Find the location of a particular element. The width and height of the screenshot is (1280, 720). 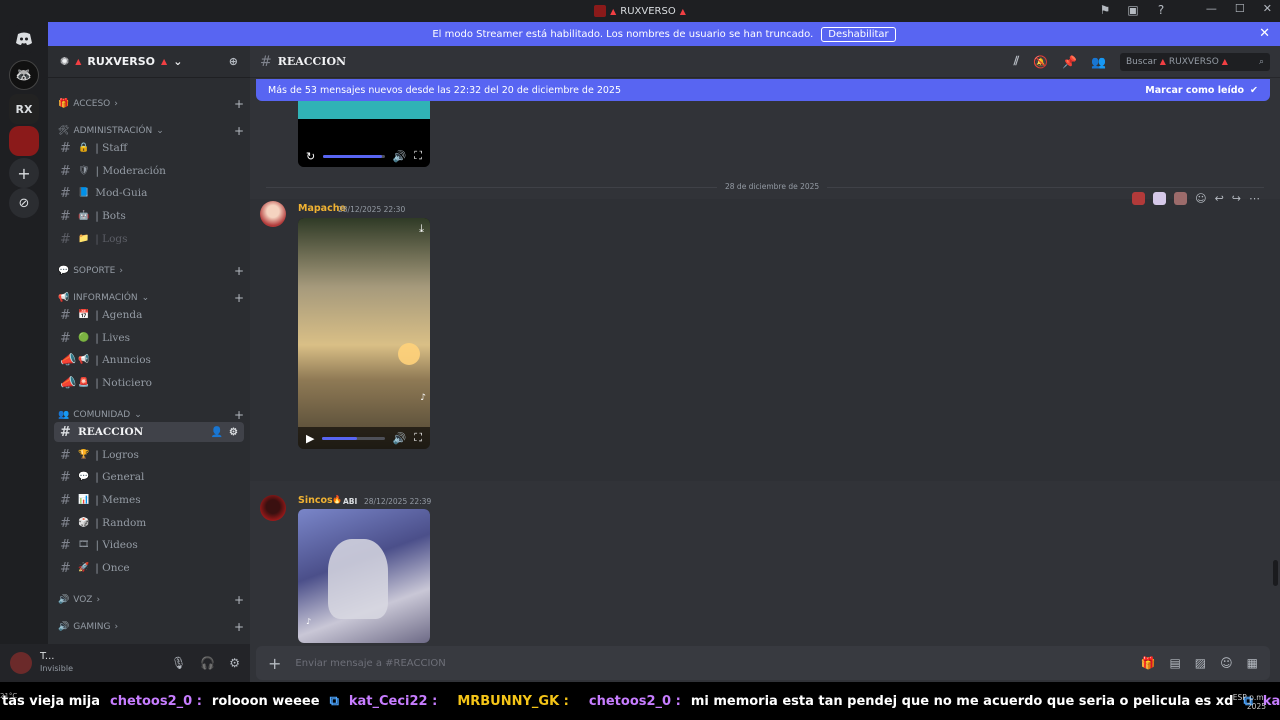

sticker-icon: ▨ is located at coordinates (1200, 663).